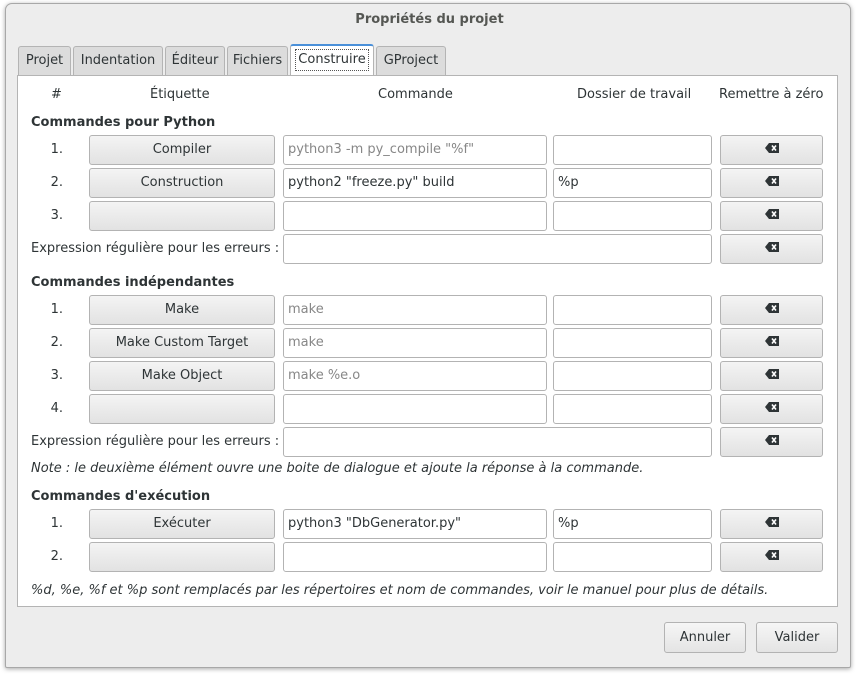  What do you see at coordinates (180, 94) in the screenshot?
I see `column-header-label: Étiquette` at bounding box center [180, 94].